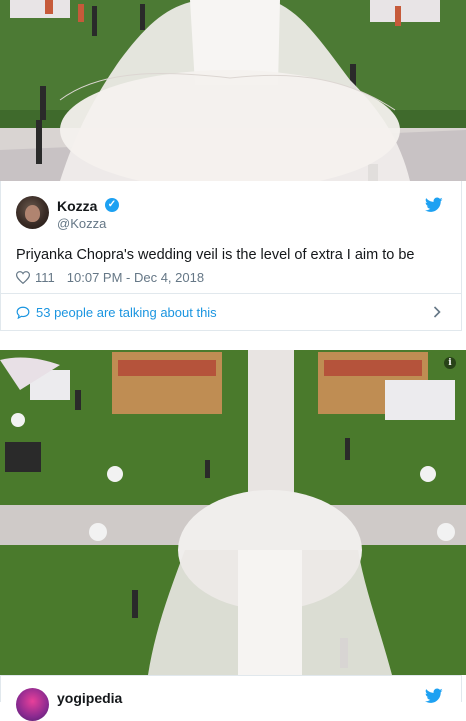 The width and height of the screenshot is (466, 721). I want to click on conversation-link: 53 people are talking about this, so click(231, 312).